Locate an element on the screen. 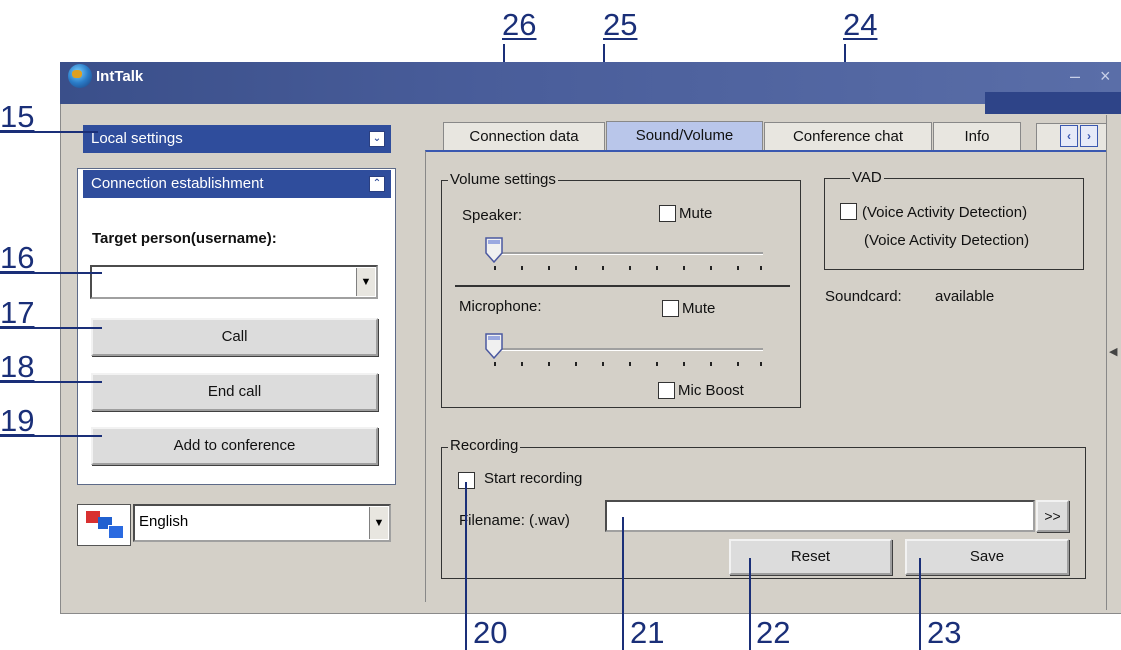 The height and width of the screenshot is (650, 1121). tab-info: Info is located at coordinates (977, 136).